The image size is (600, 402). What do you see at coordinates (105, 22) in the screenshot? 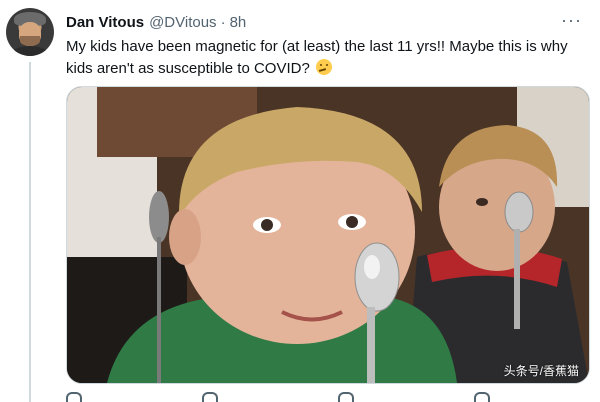
I see `author-name: Dan Vitous` at bounding box center [105, 22].